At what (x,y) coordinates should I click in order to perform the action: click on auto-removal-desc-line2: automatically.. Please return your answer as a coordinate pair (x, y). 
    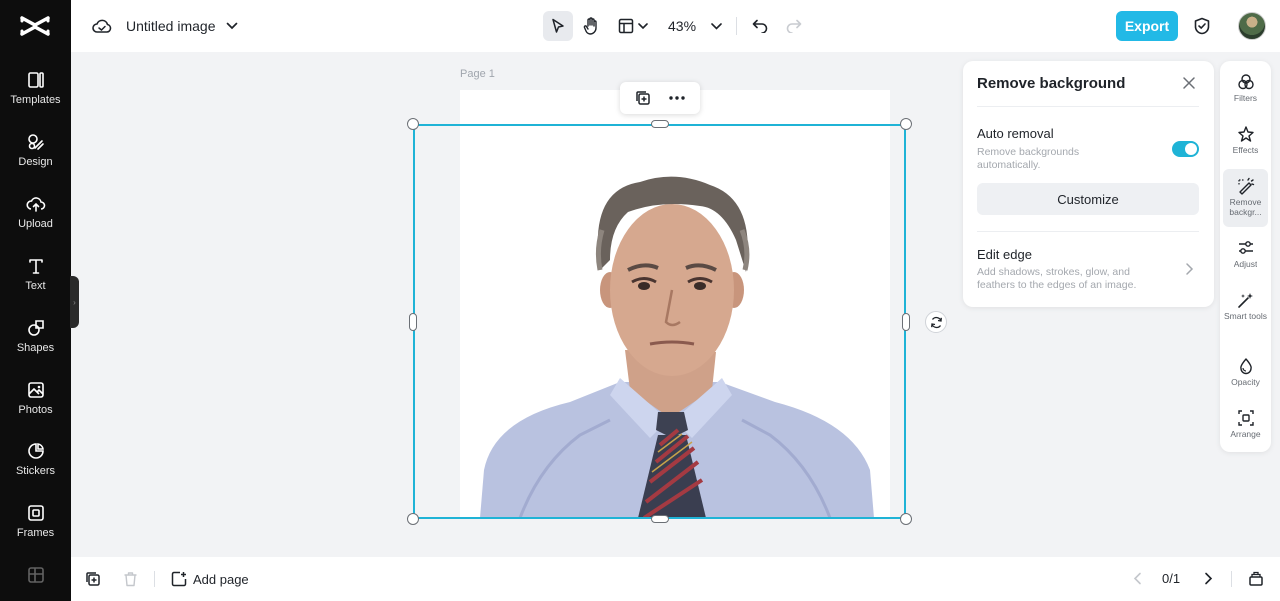
    Looking at the image, I should click on (1009, 165).